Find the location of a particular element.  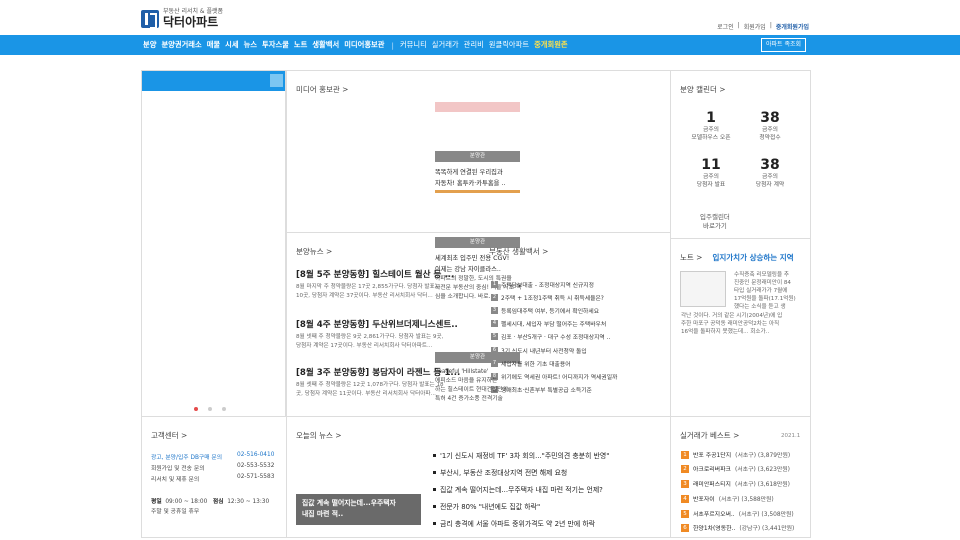

calendar-cell: 38 금주의 당첨자 계약 is located at coordinates (770, 173).